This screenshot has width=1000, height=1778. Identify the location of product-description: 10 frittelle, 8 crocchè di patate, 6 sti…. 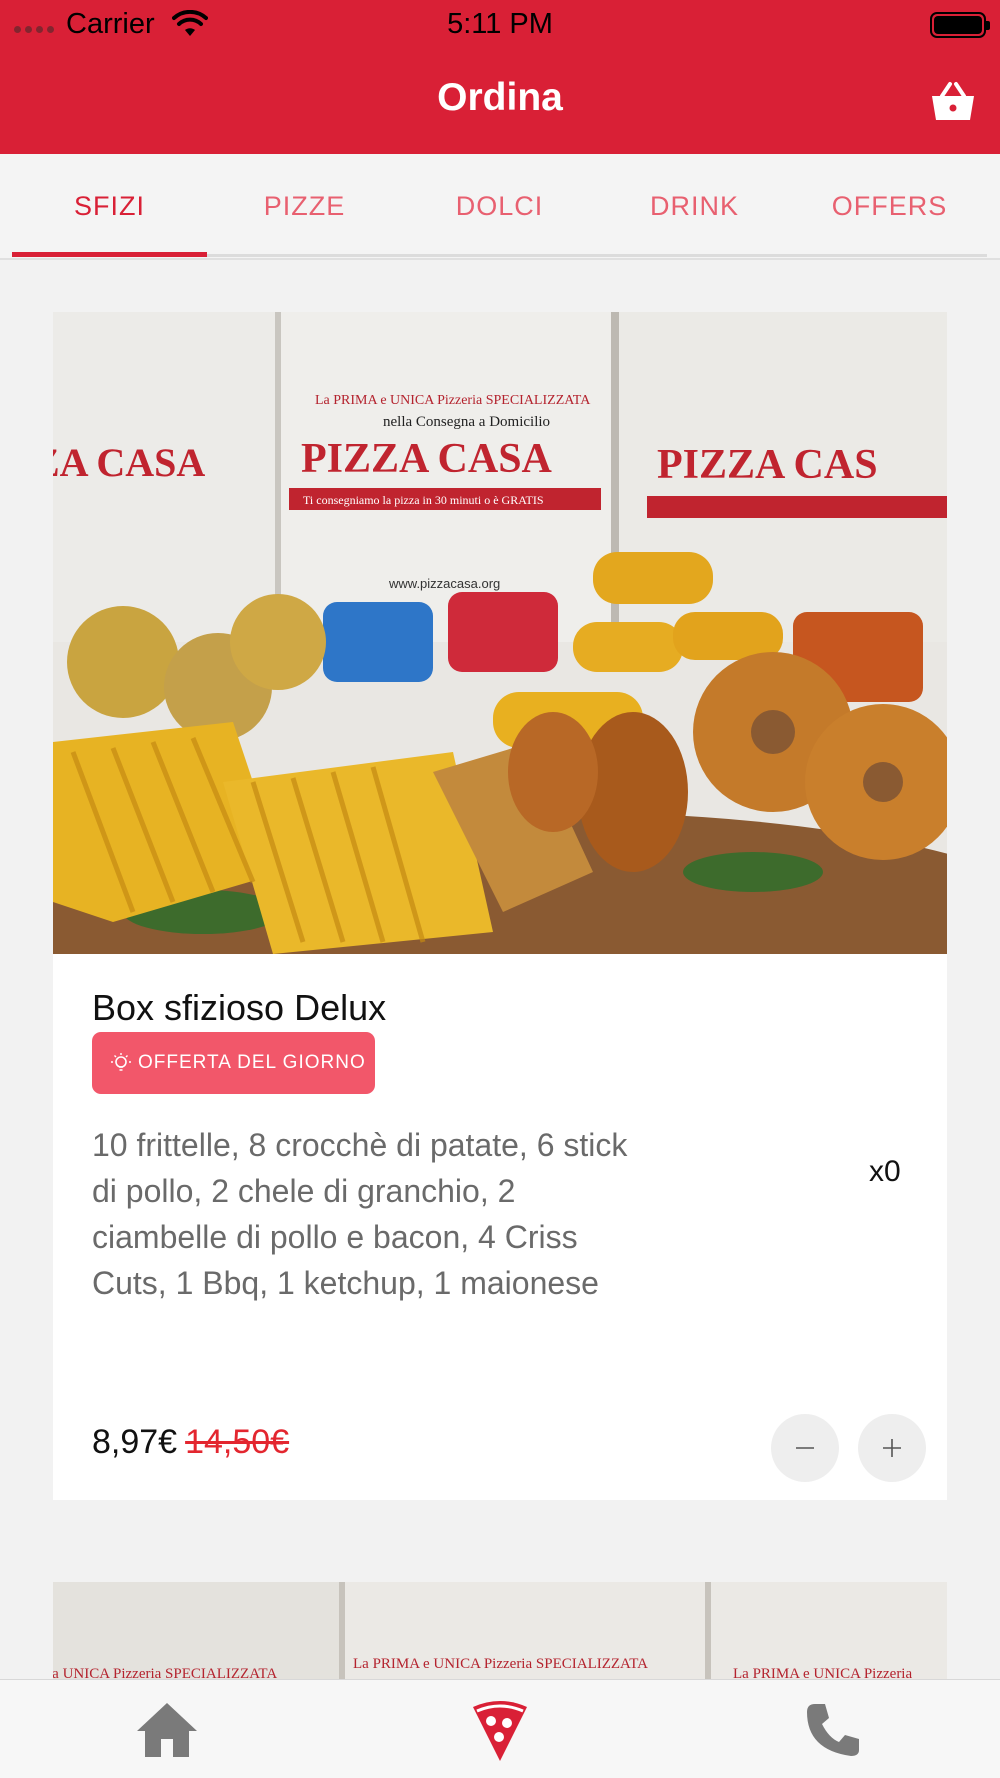
(360, 1214).